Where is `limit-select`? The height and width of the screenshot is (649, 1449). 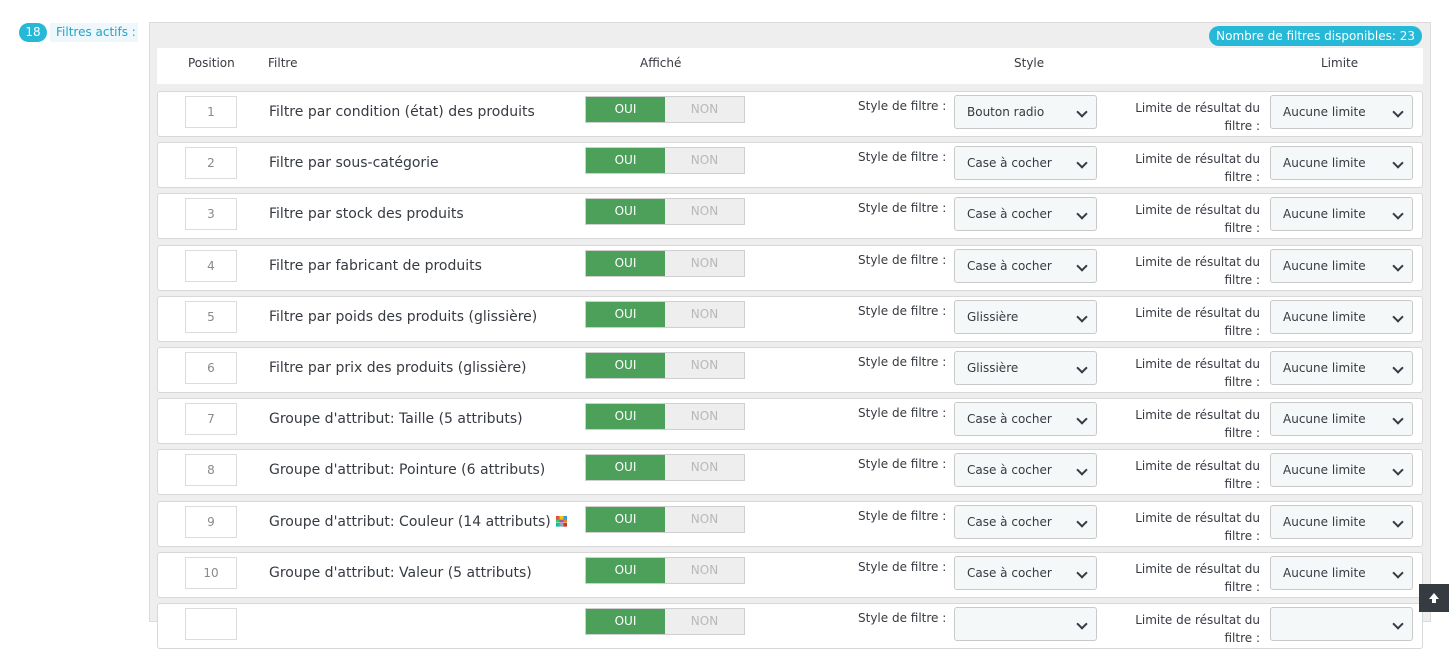 limit-select is located at coordinates (1341, 624).